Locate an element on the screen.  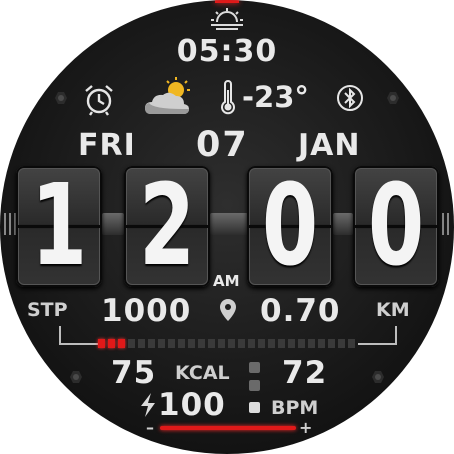
calories-label: KCAL is located at coordinates (202, 373).